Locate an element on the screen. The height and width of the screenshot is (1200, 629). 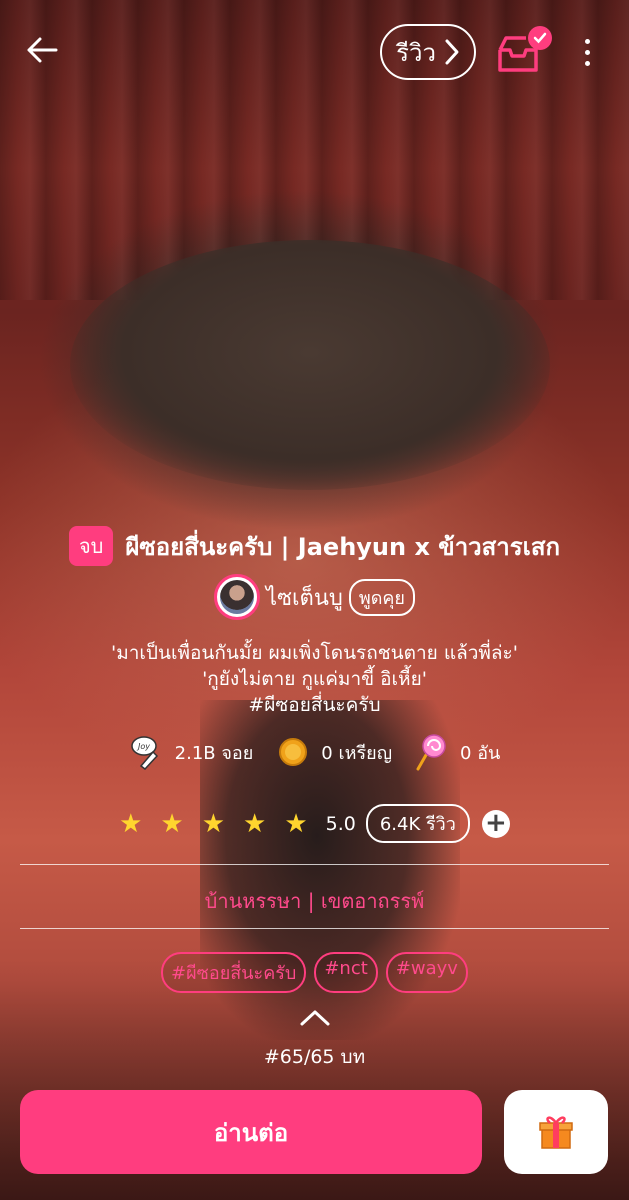
more-options-button is located at coordinates (587, 52).